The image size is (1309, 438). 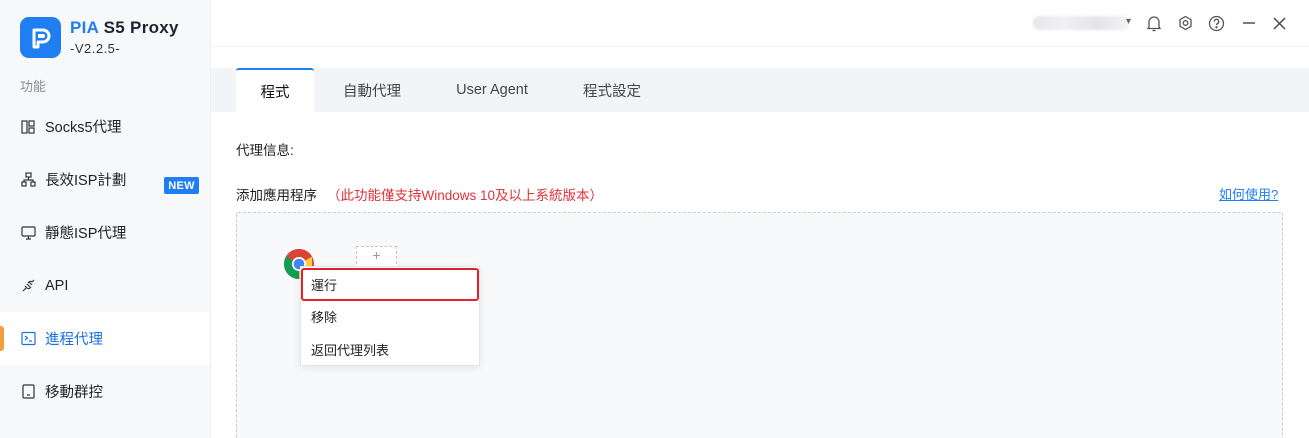 I want to click on network-icon, so click(x=28, y=180).